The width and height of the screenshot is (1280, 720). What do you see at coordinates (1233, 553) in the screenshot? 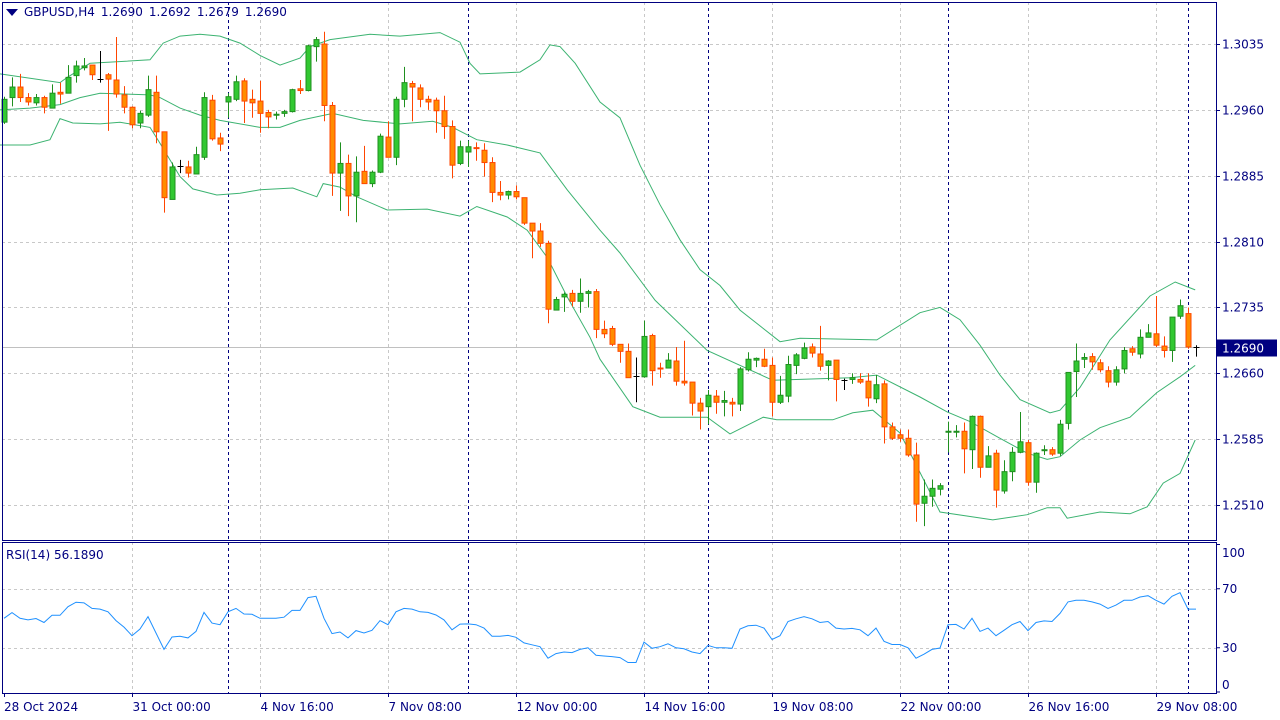
I see `rsi-tick-label: 100` at bounding box center [1233, 553].